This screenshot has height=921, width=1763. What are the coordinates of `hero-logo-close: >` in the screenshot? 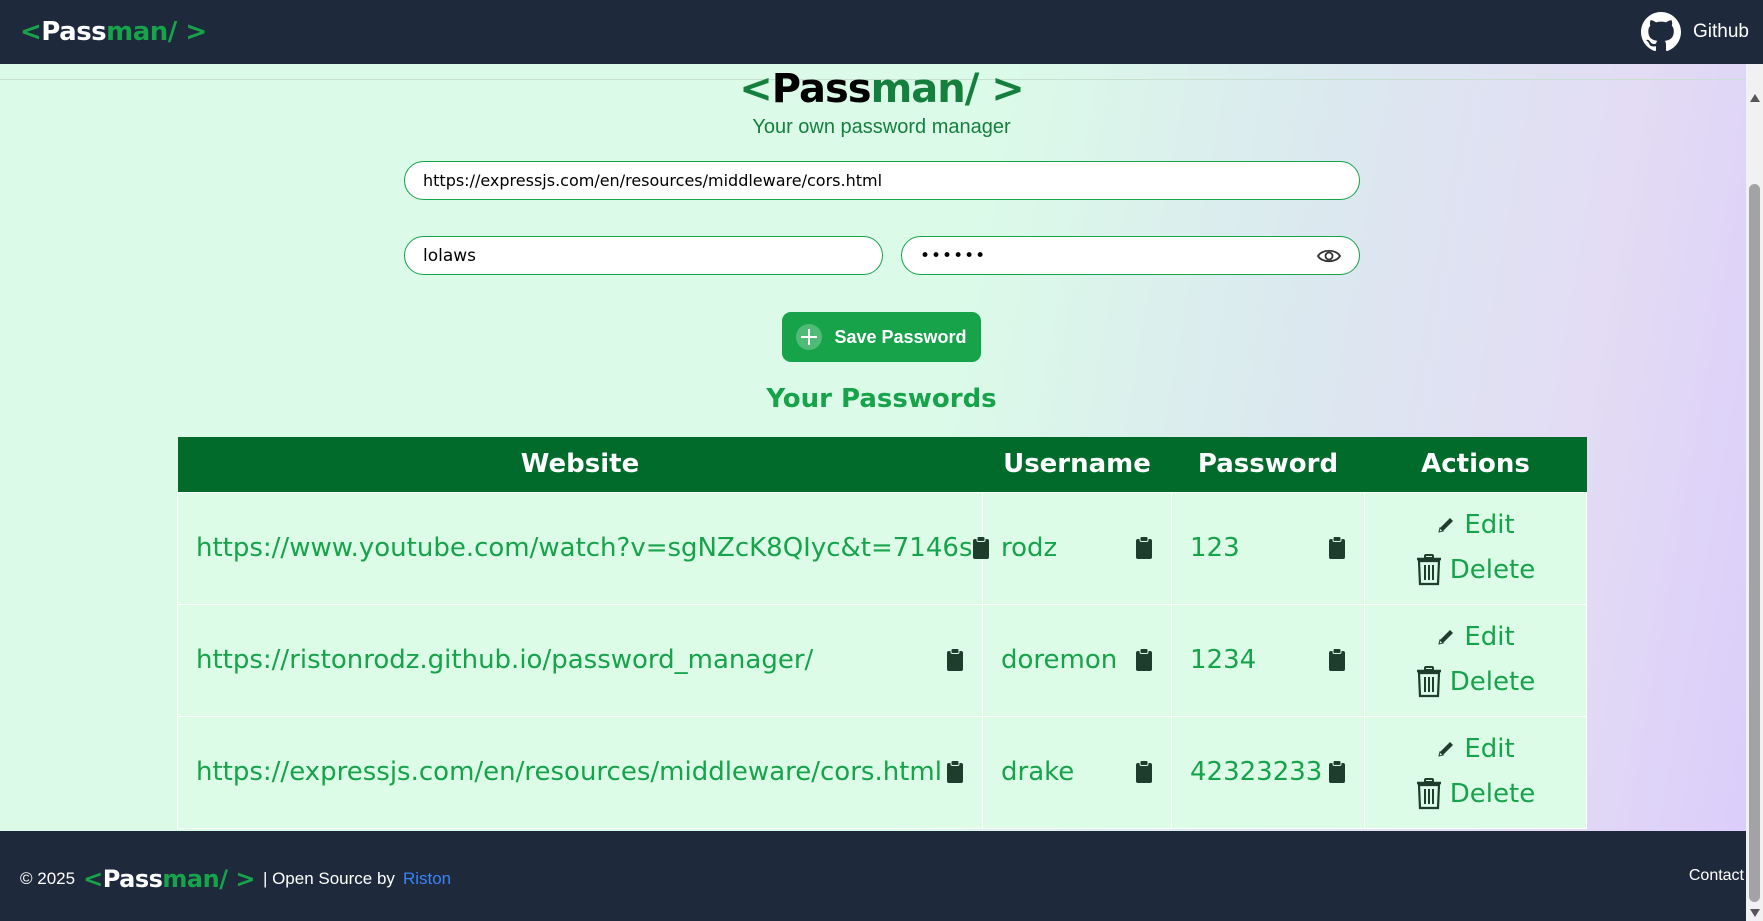 It's located at (1001, 89).